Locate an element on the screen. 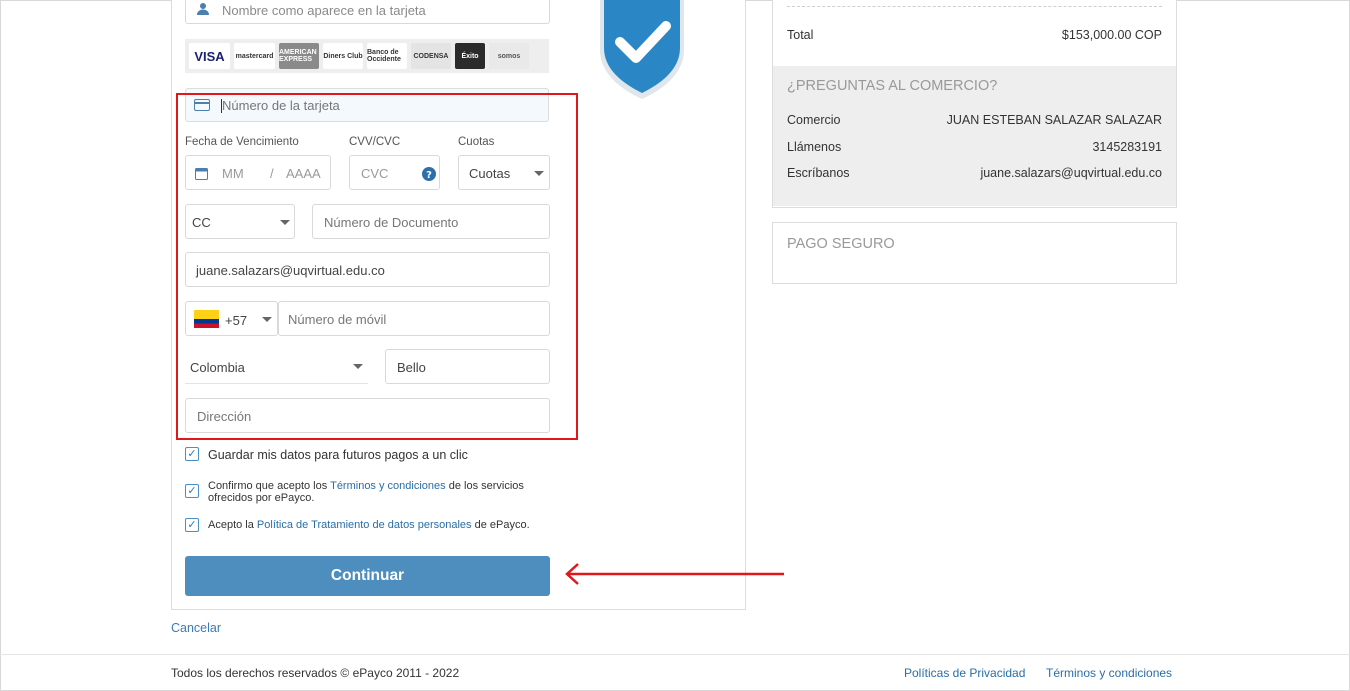  total-label: Total is located at coordinates (800, 35).